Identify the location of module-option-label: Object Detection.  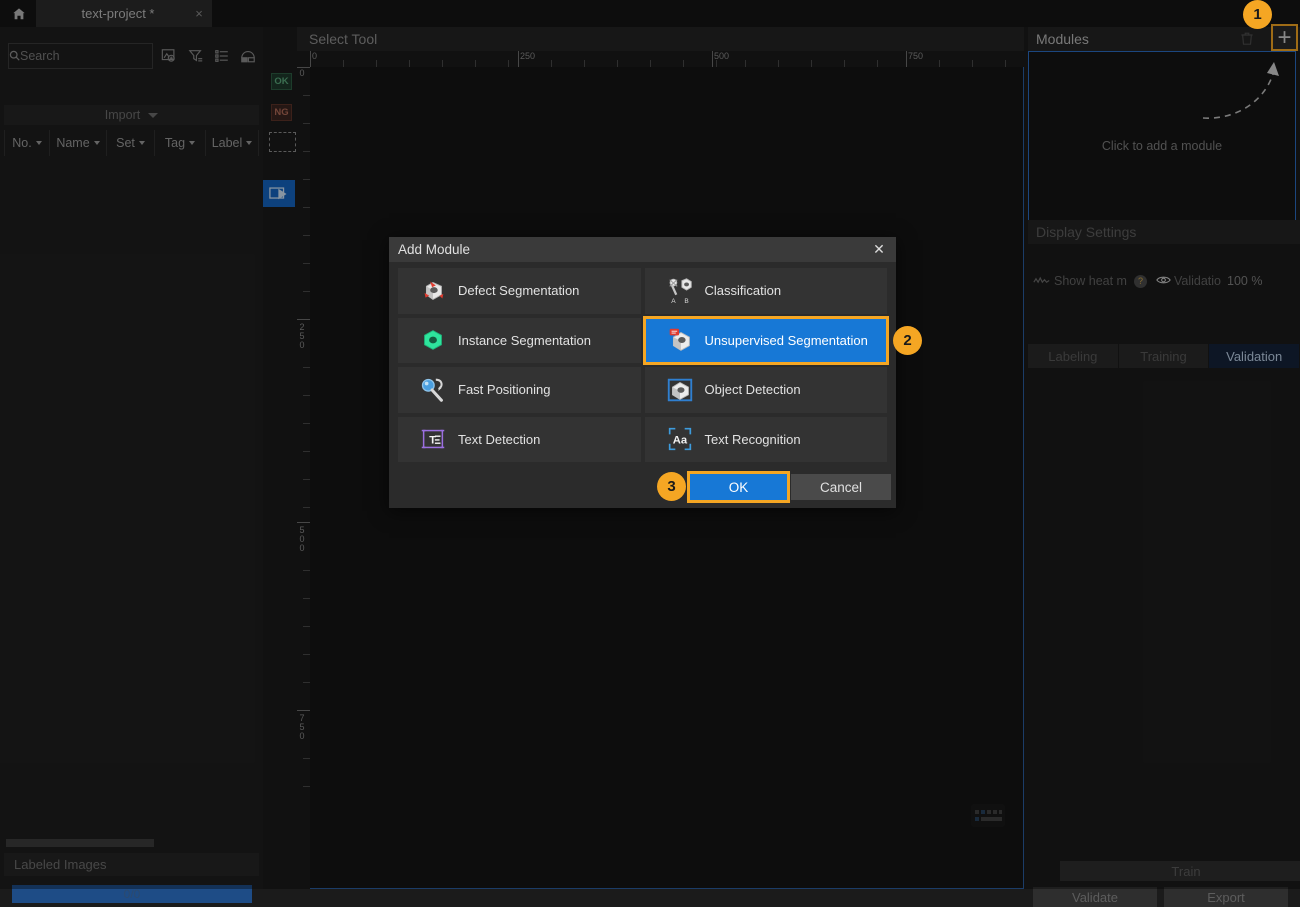
(752, 390).